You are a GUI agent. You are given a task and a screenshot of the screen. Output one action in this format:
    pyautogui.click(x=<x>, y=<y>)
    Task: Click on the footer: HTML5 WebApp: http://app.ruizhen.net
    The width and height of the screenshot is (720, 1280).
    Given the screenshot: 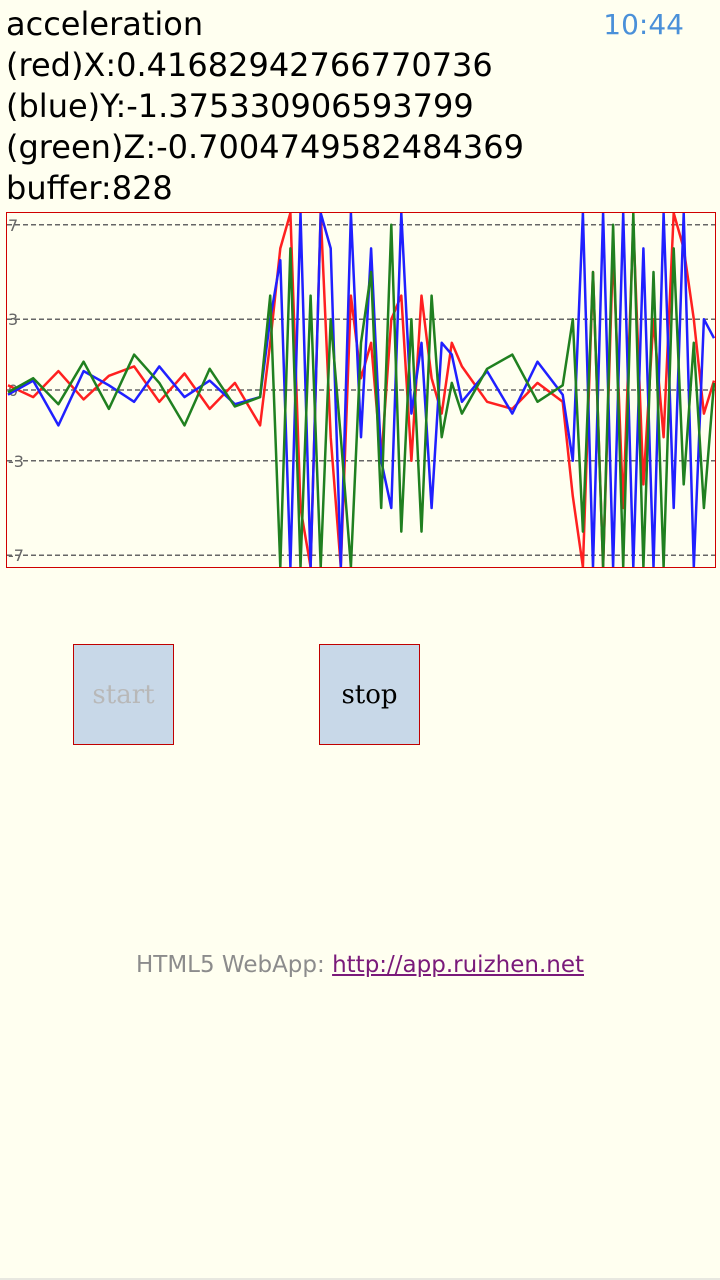 What is the action you would take?
    pyautogui.click(x=360, y=965)
    